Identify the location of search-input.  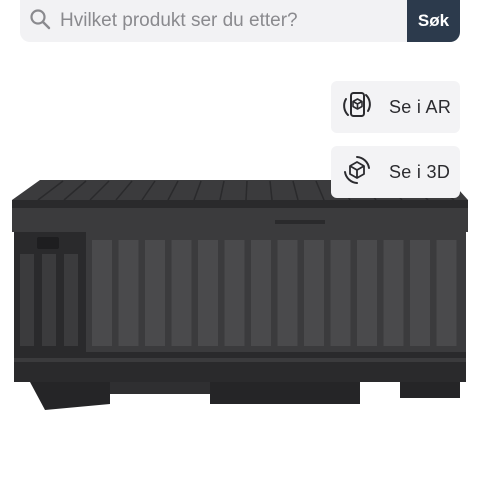
(225, 21).